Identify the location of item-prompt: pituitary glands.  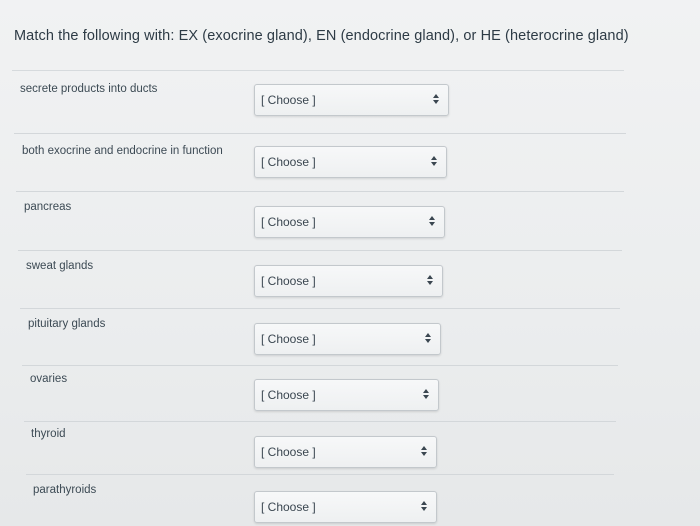
(67, 324).